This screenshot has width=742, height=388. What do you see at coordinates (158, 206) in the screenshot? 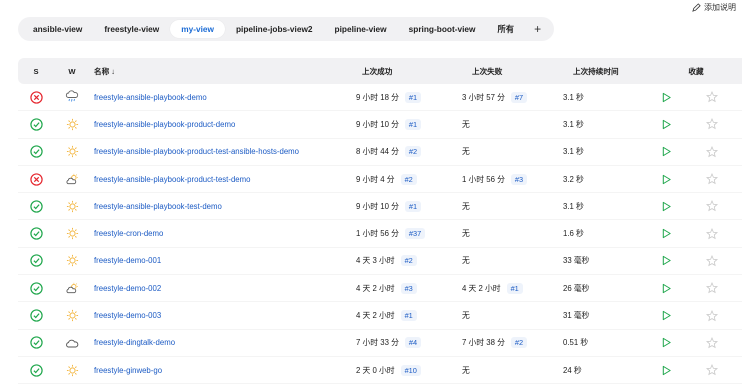
I see `job-name-link: freestyle-ansible-playbook-test-demo` at bounding box center [158, 206].